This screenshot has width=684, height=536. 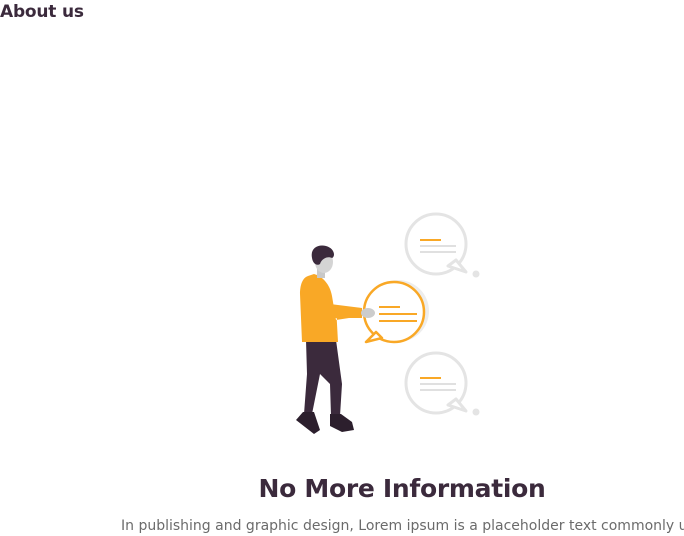 What do you see at coordinates (442, 245) in the screenshot?
I see `chat-bubble-top-icon` at bounding box center [442, 245].